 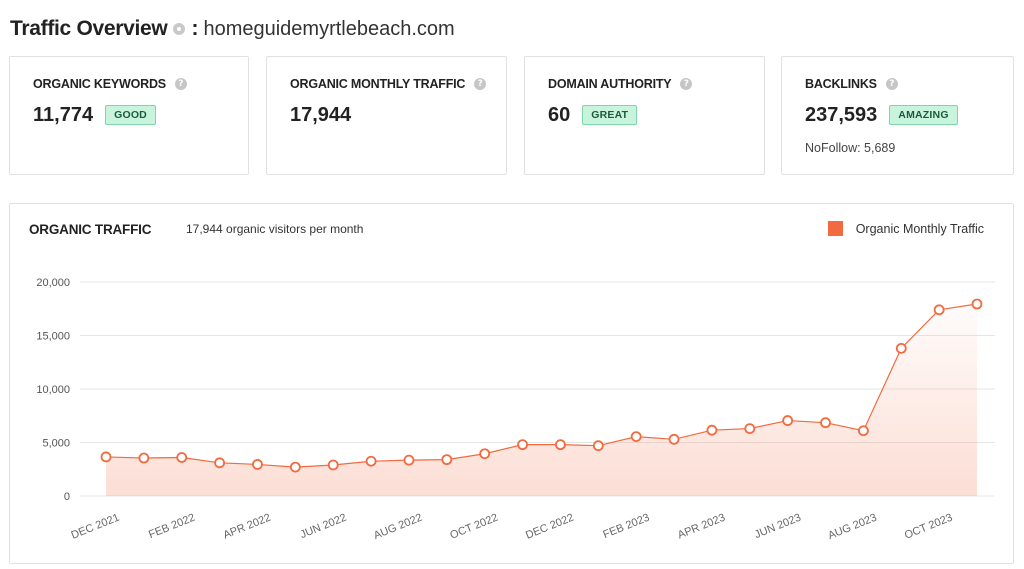 I want to click on card-value: 60, so click(x=559, y=114).